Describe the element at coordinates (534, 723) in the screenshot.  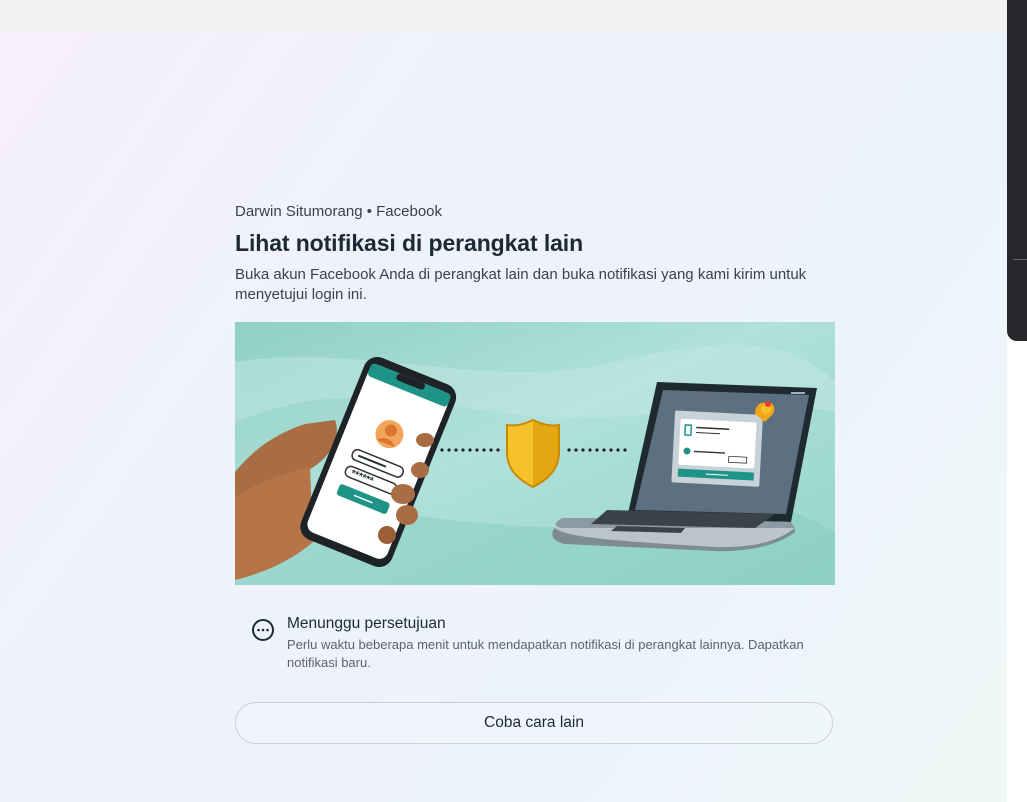
I see `try-another-way-button: Coba cara lain` at that location.